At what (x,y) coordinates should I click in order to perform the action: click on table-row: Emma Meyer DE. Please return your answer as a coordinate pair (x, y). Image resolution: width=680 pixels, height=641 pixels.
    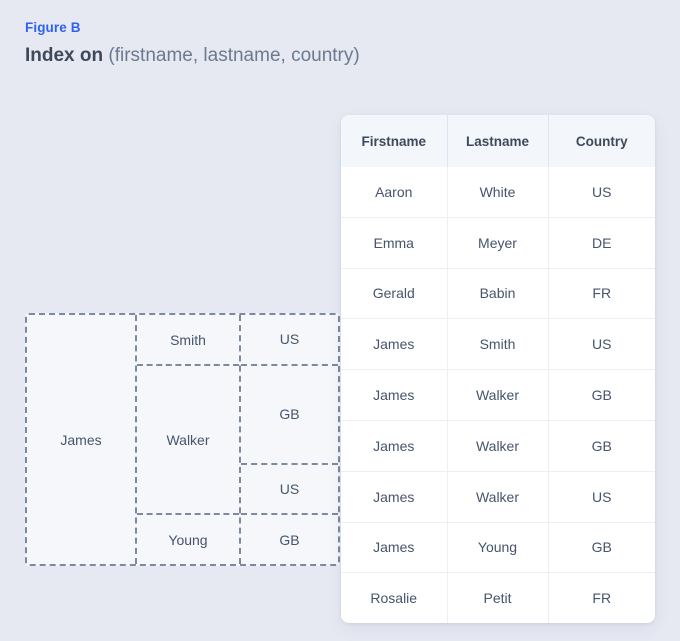
    Looking at the image, I should click on (498, 242).